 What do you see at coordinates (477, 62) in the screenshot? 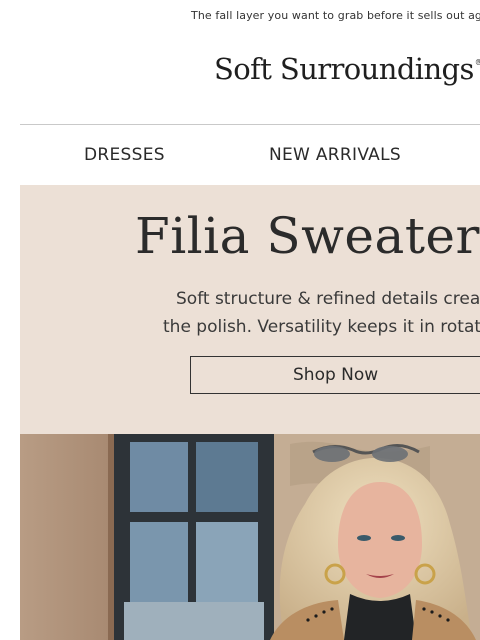
I see `registered-mark: ®` at bounding box center [477, 62].